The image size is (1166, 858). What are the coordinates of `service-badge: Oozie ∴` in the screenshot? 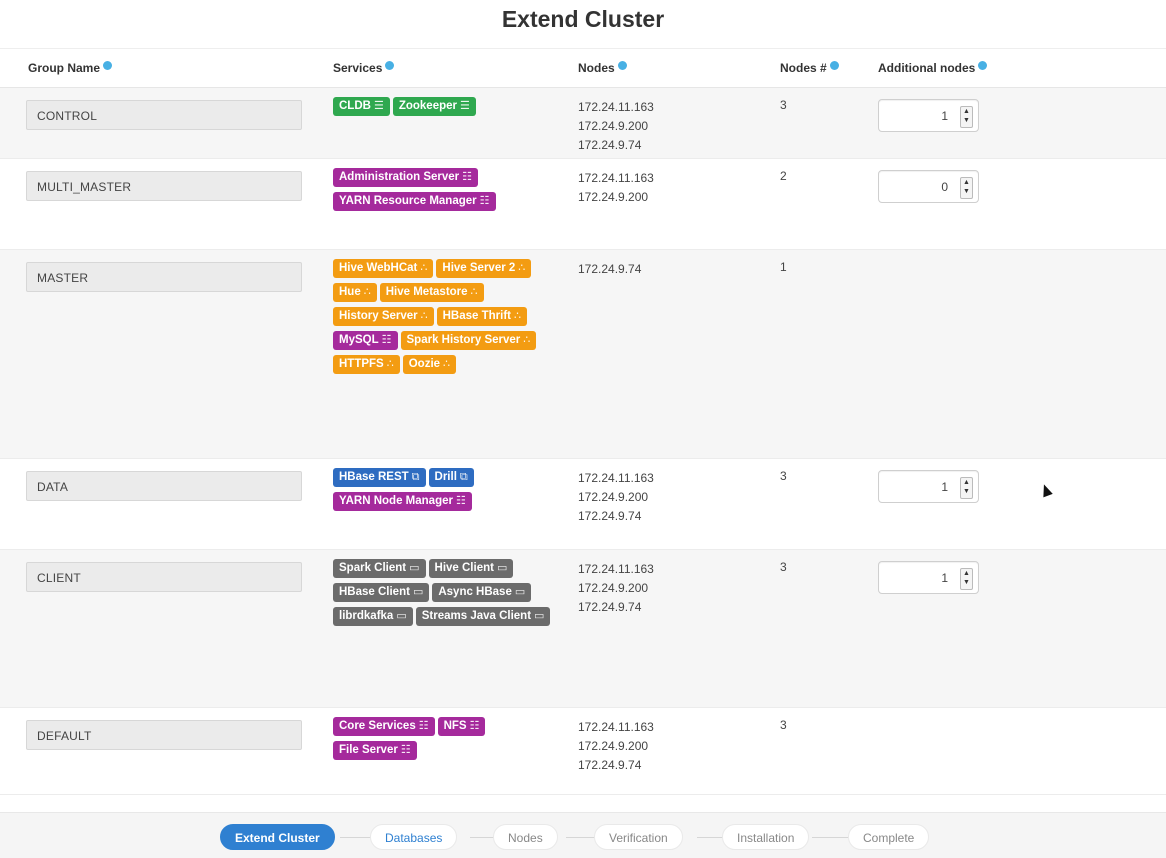 It's located at (429, 364).